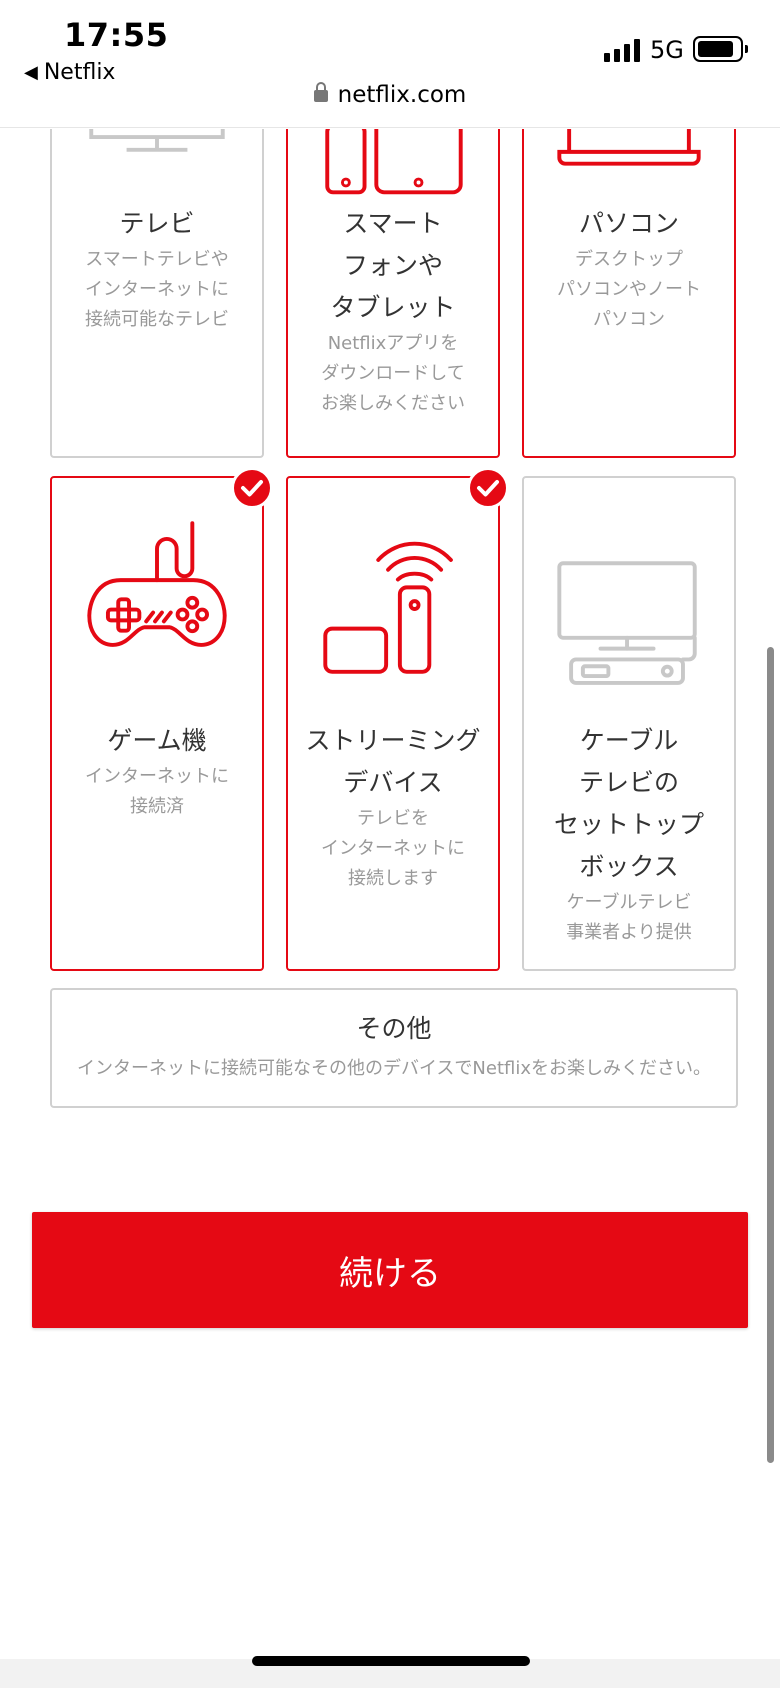 The width and height of the screenshot is (780, 1688). Describe the element at coordinates (393, 373) in the screenshot. I see `device-desc-line: ダウンロードして` at that location.